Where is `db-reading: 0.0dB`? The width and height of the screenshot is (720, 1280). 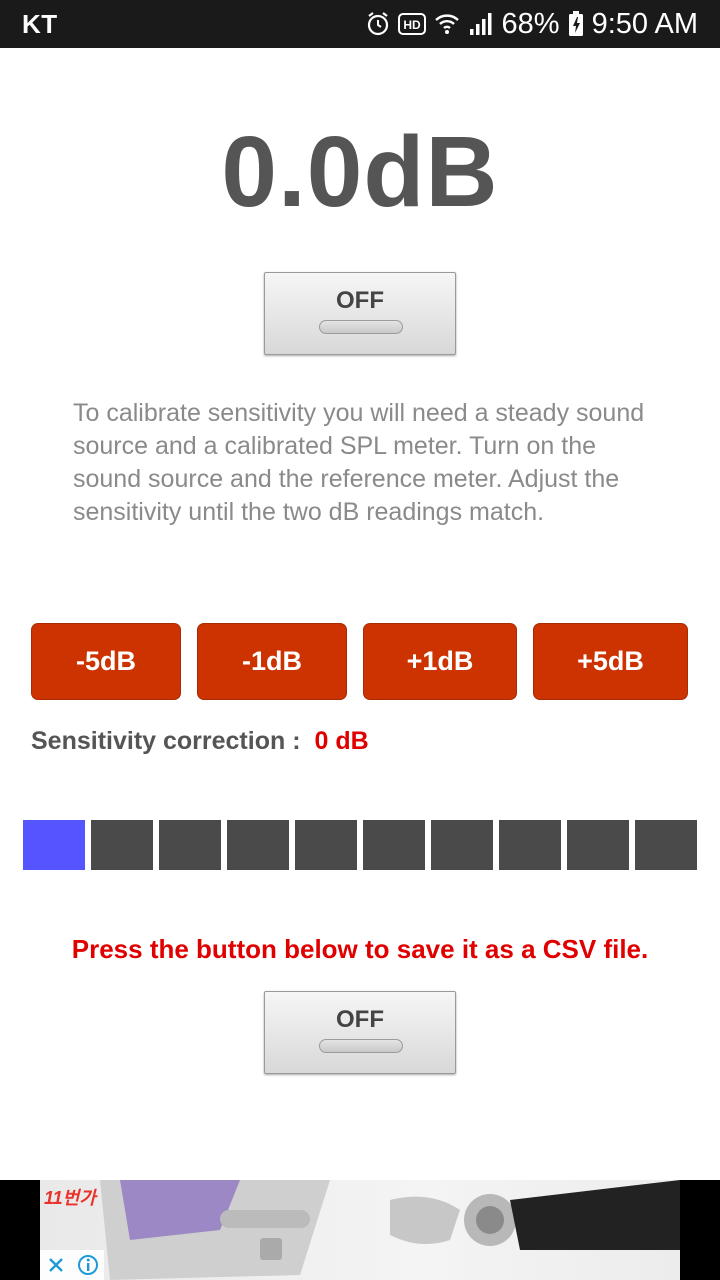 db-reading: 0.0dB is located at coordinates (360, 172).